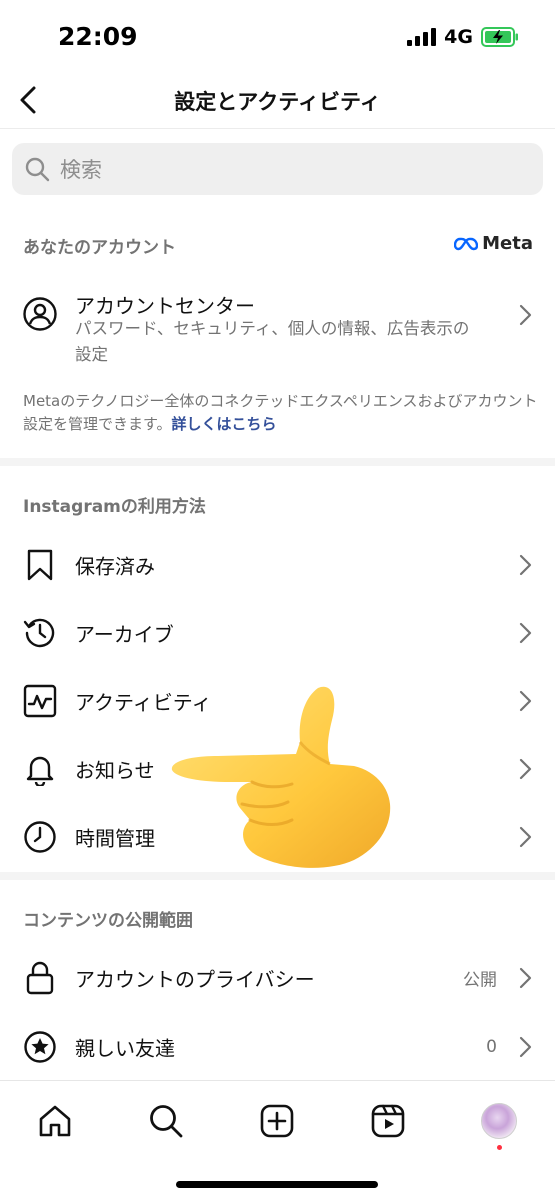  Describe the element at coordinates (507, 243) in the screenshot. I see `meta-wordmark: Meta` at that location.